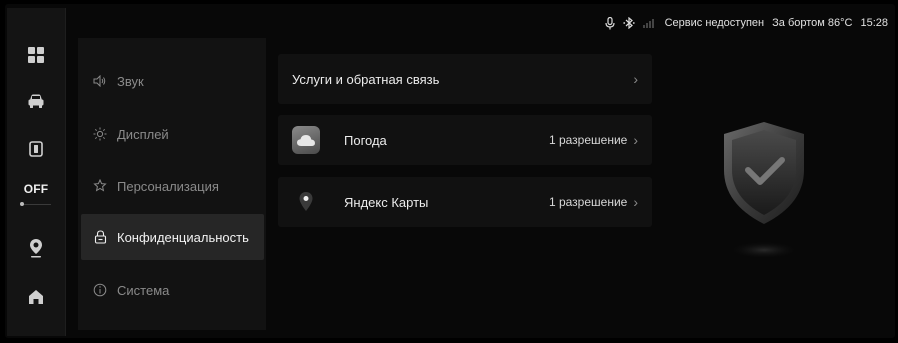 This screenshot has height=343, width=898. Describe the element at coordinates (812, 23) in the screenshot. I see `outside-temperature: За бортом 86°C` at that location.